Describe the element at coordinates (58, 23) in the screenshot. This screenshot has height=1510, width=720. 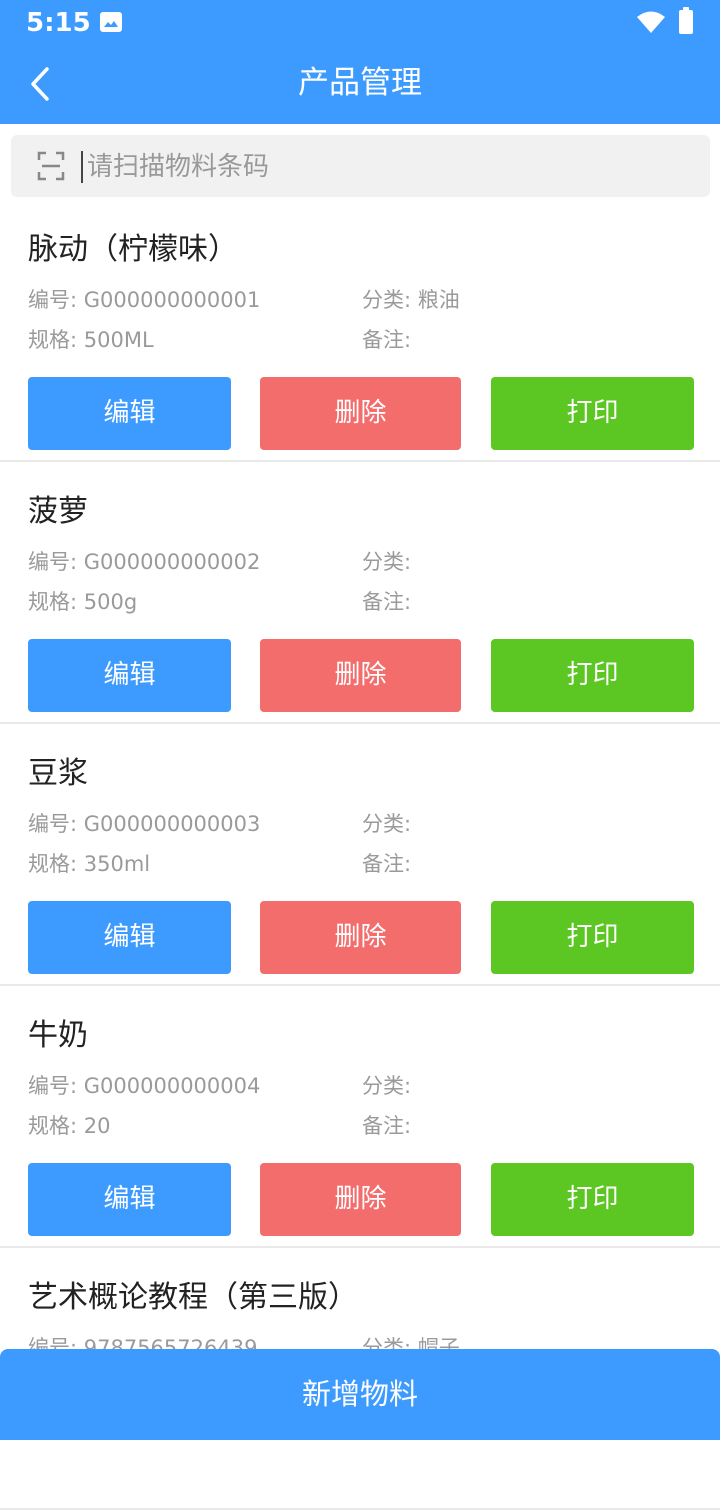
I see `status-time: 5:15` at that location.